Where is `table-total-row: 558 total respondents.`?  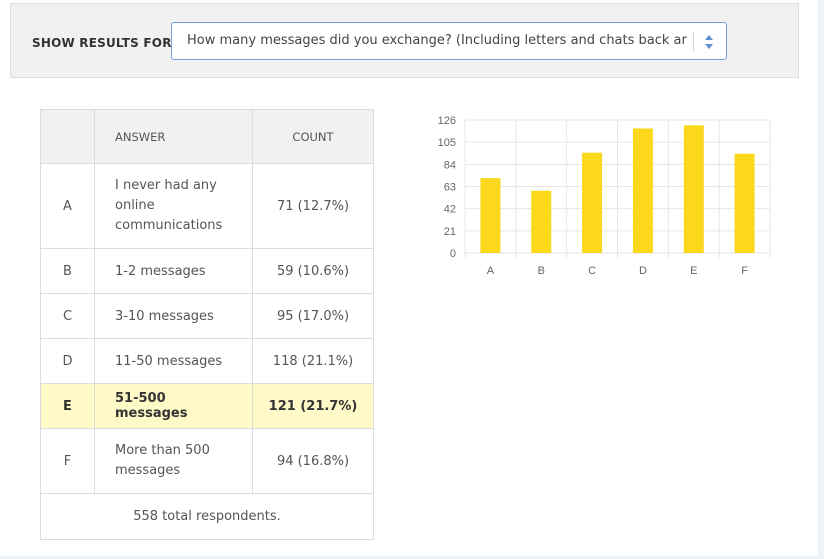 table-total-row: 558 total respondents. is located at coordinates (207, 516).